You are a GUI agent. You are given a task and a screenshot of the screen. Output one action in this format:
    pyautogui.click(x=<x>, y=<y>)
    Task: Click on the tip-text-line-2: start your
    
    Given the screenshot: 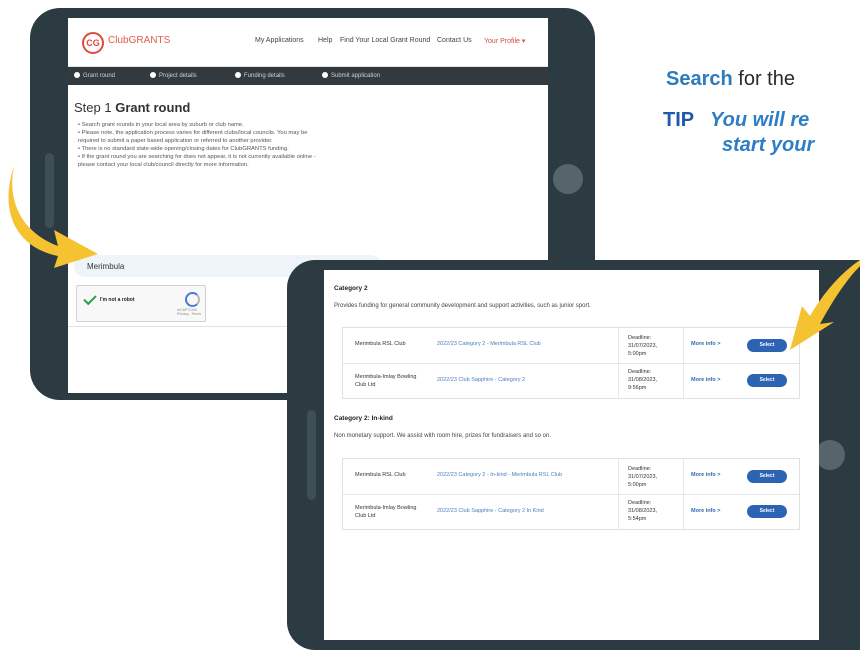 What is the action you would take?
    pyautogui.click(x=768, y=145)
    